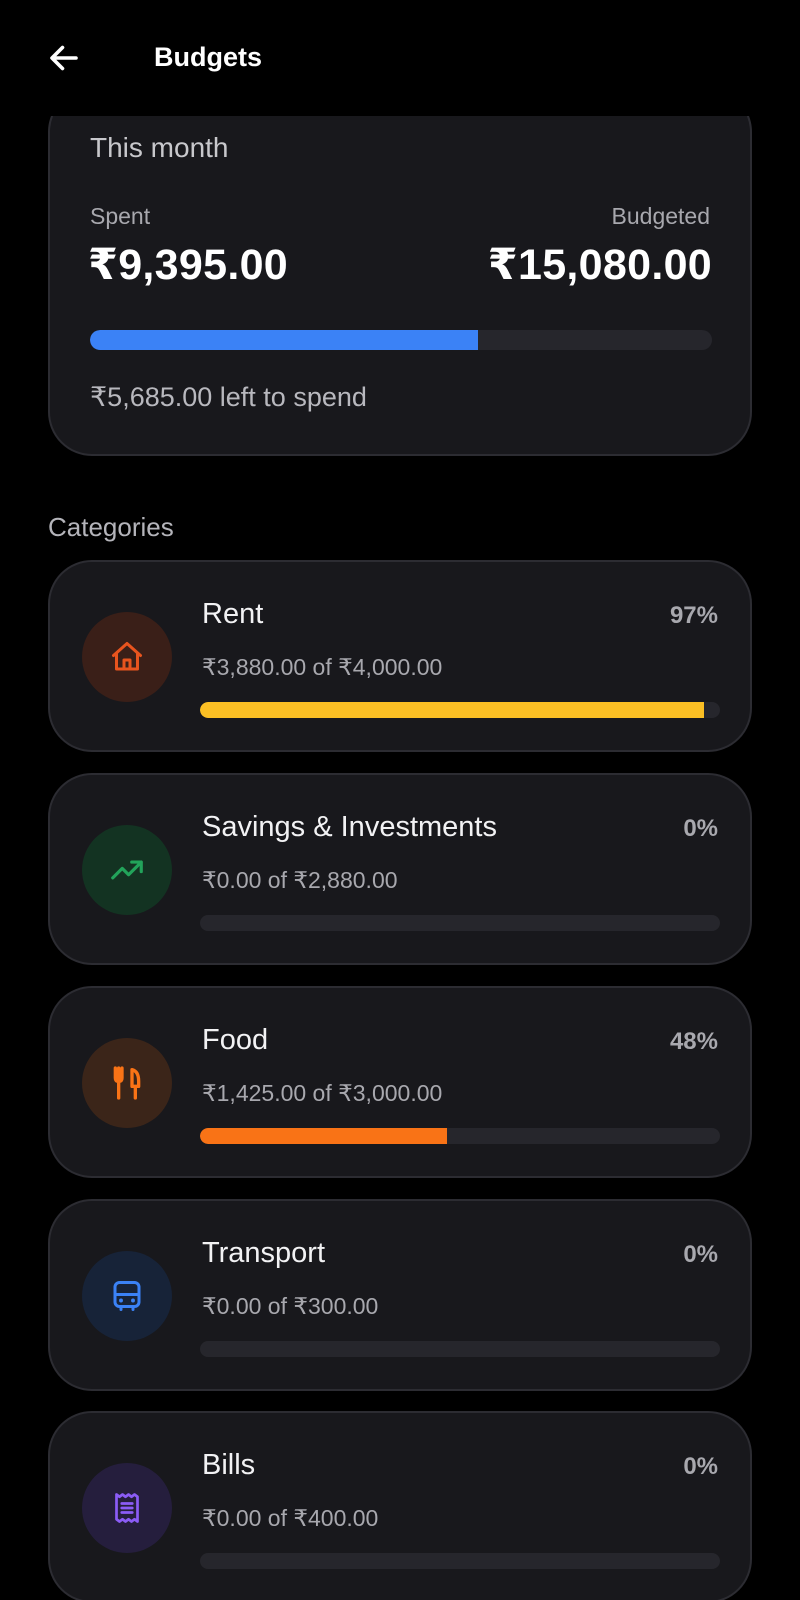 The image size is (800, 1600). What do you see at coordinates (400, 1295) in the screenshot?
I see `category-card-transport: Transport 0% ₹0.00 of ₹300.00` at bounding box center [400, 1295].